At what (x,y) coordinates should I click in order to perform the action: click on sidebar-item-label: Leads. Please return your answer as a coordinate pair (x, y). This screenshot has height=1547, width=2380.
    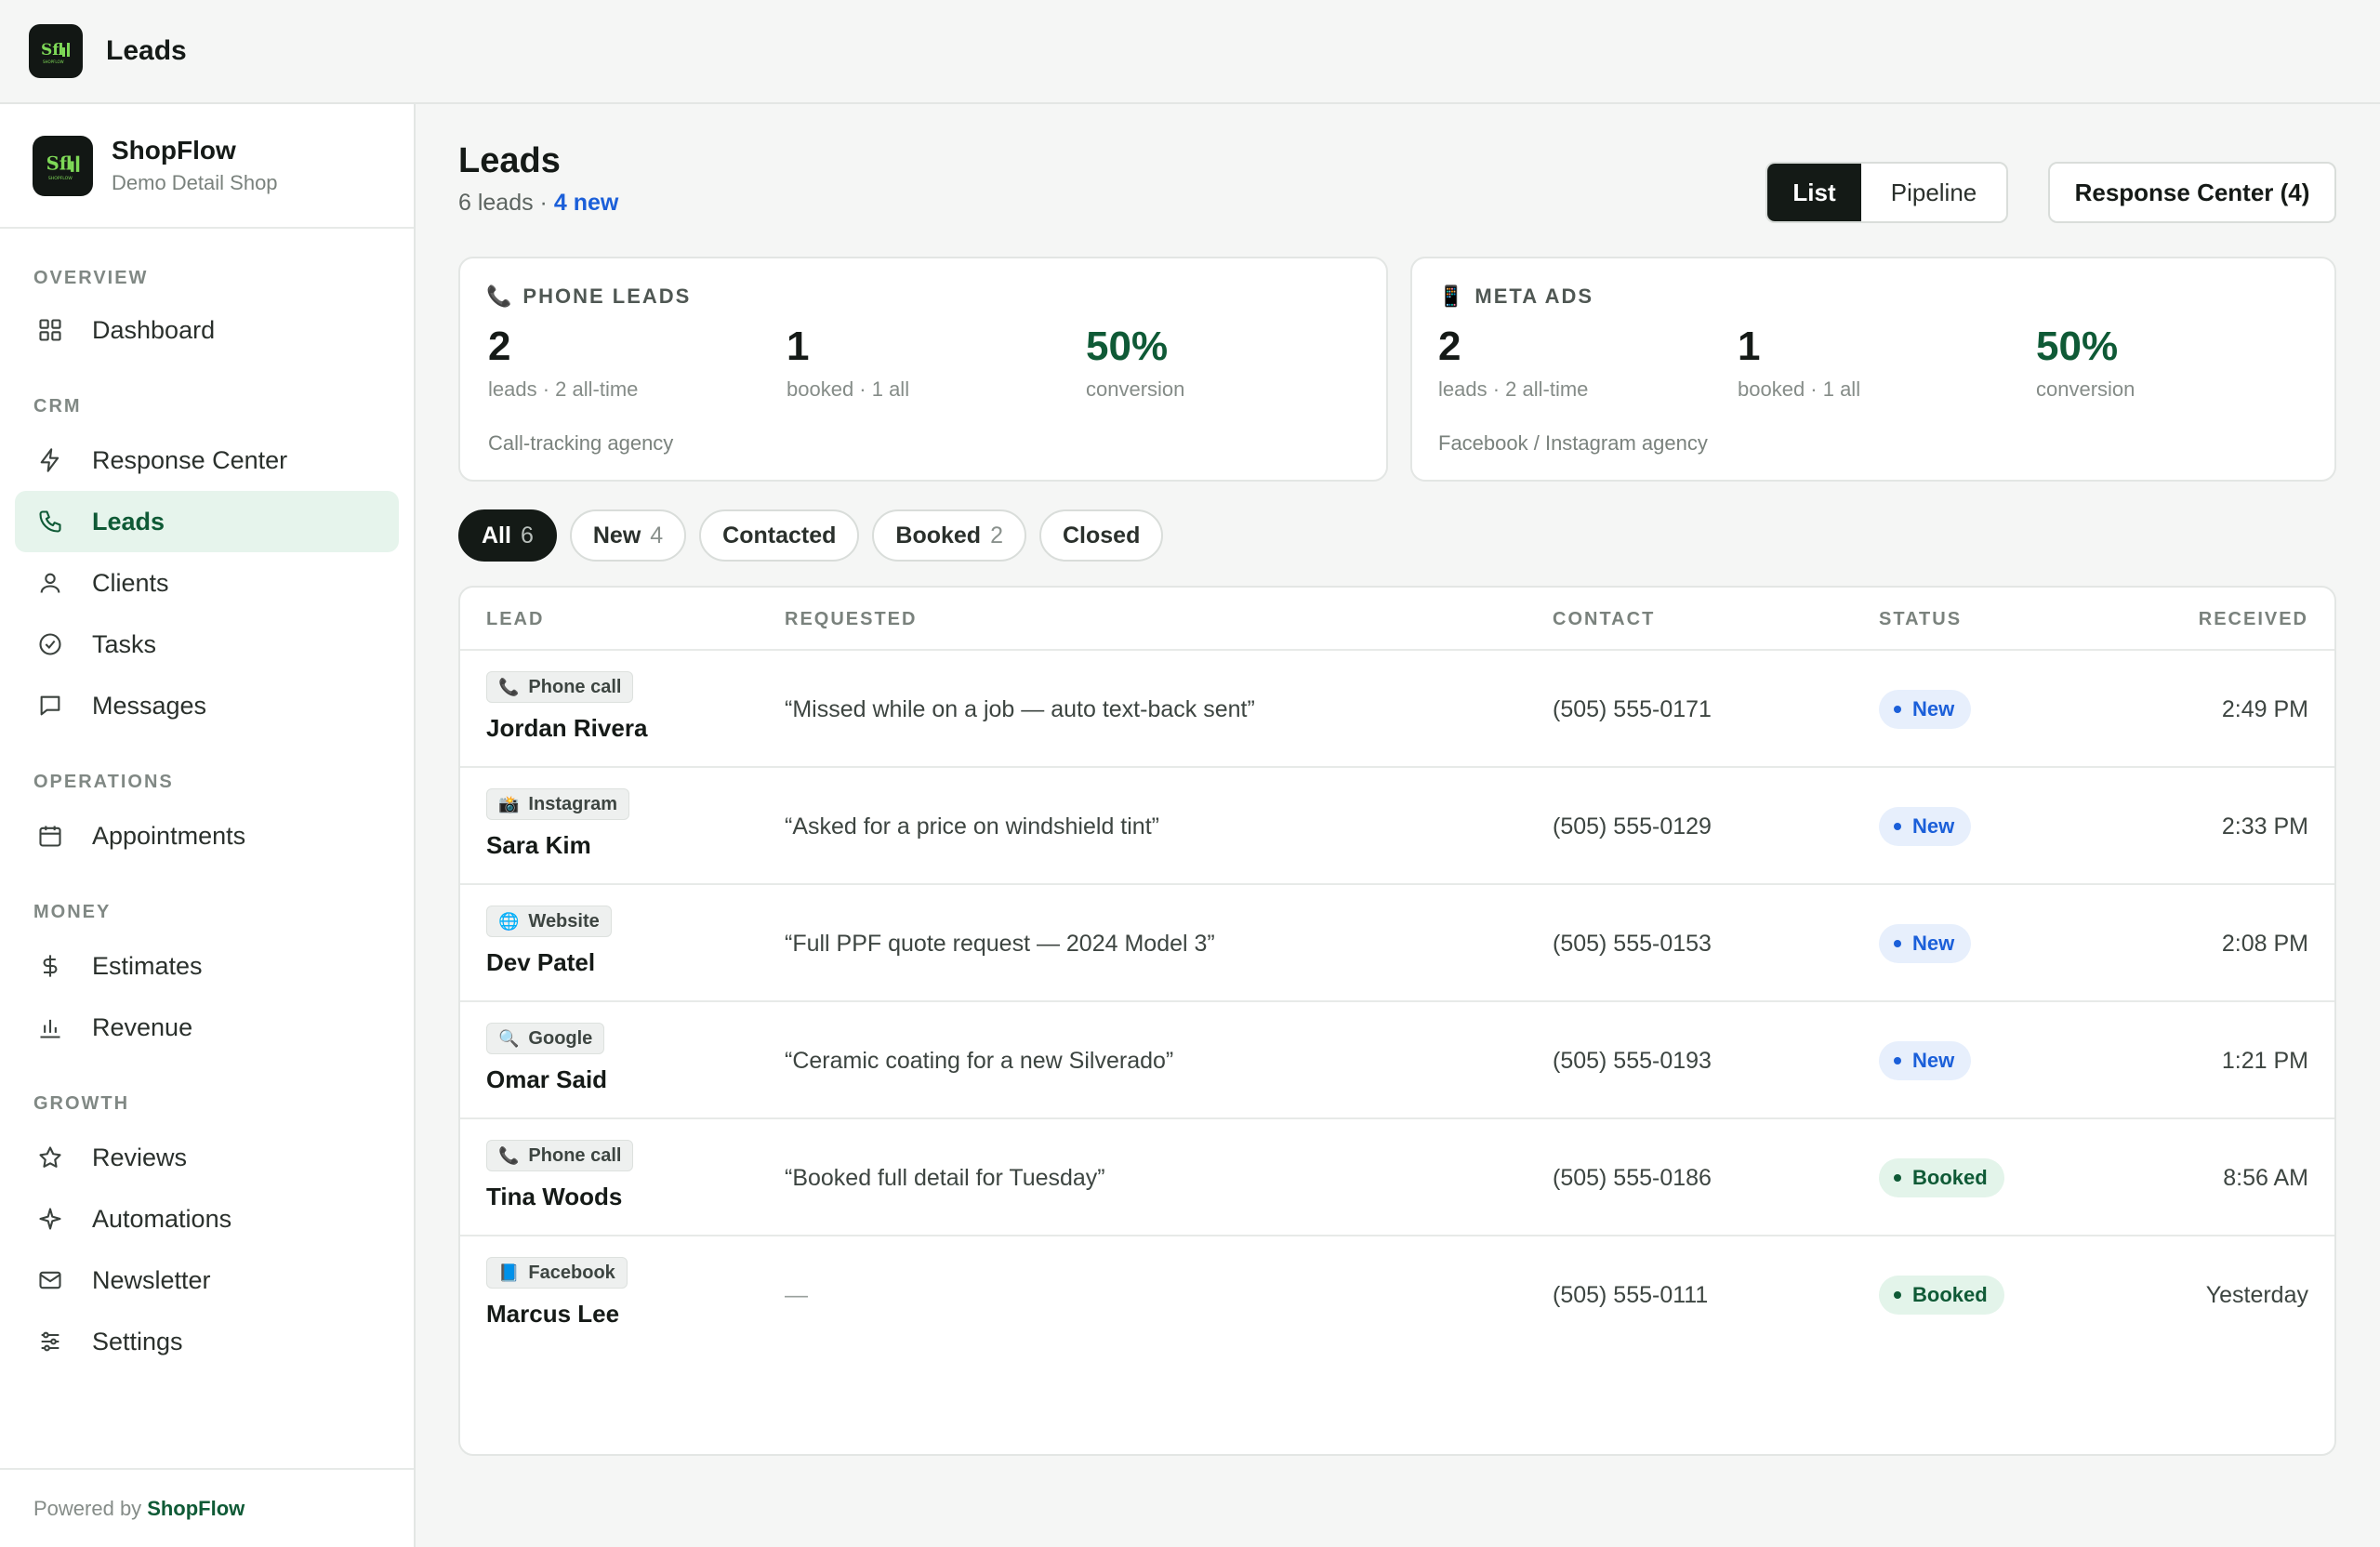
    Looking at the image, I should click on (128, 521).